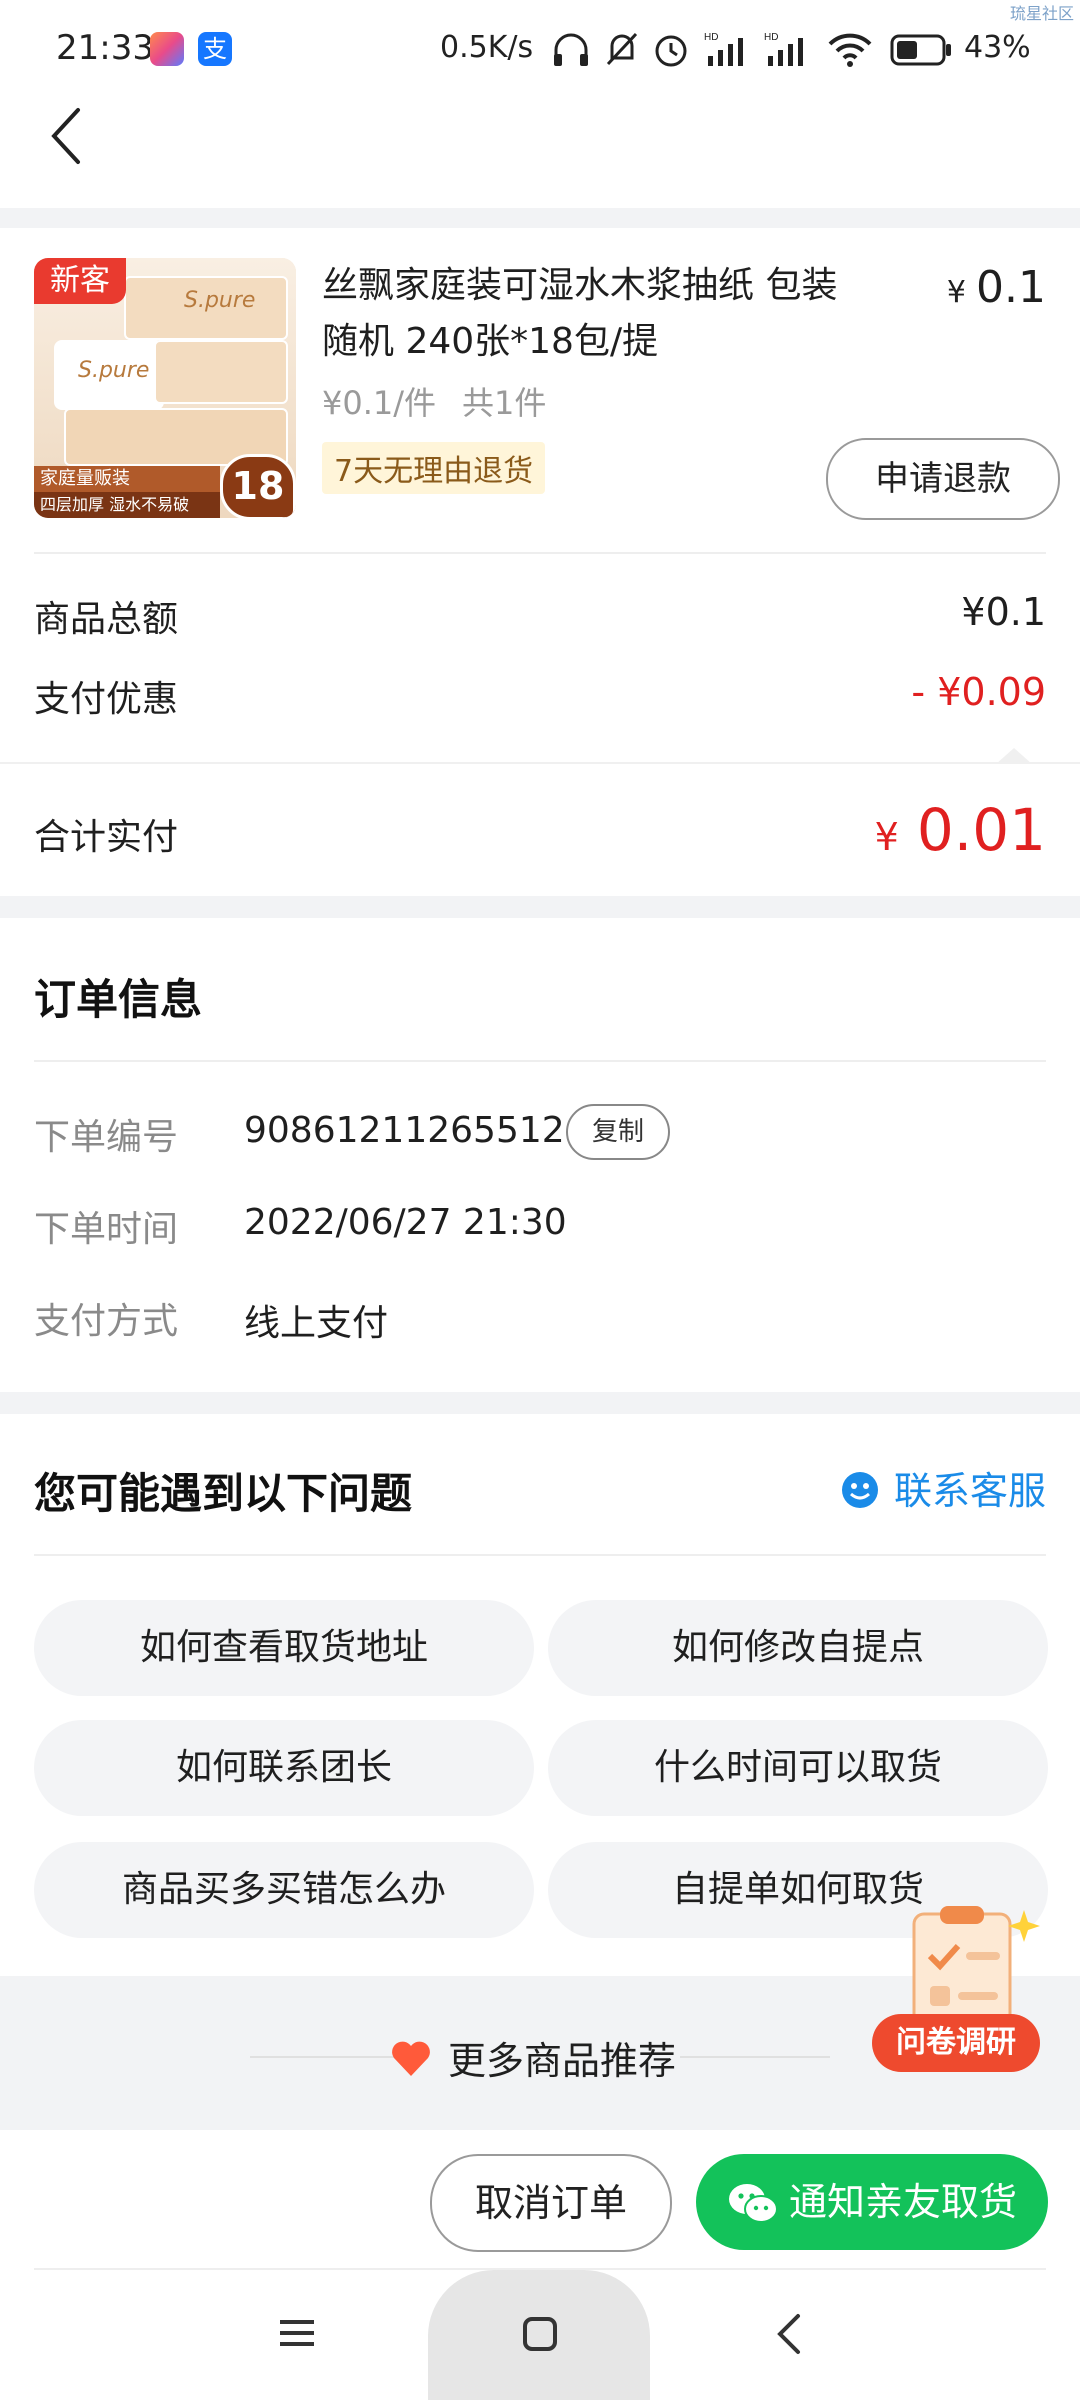 Image resolution: width=1080 pixels, height=2400 pixels. Describe the element at coordinates (504, 403) in the screenshot. I see `quantity: 共1件` at that location.